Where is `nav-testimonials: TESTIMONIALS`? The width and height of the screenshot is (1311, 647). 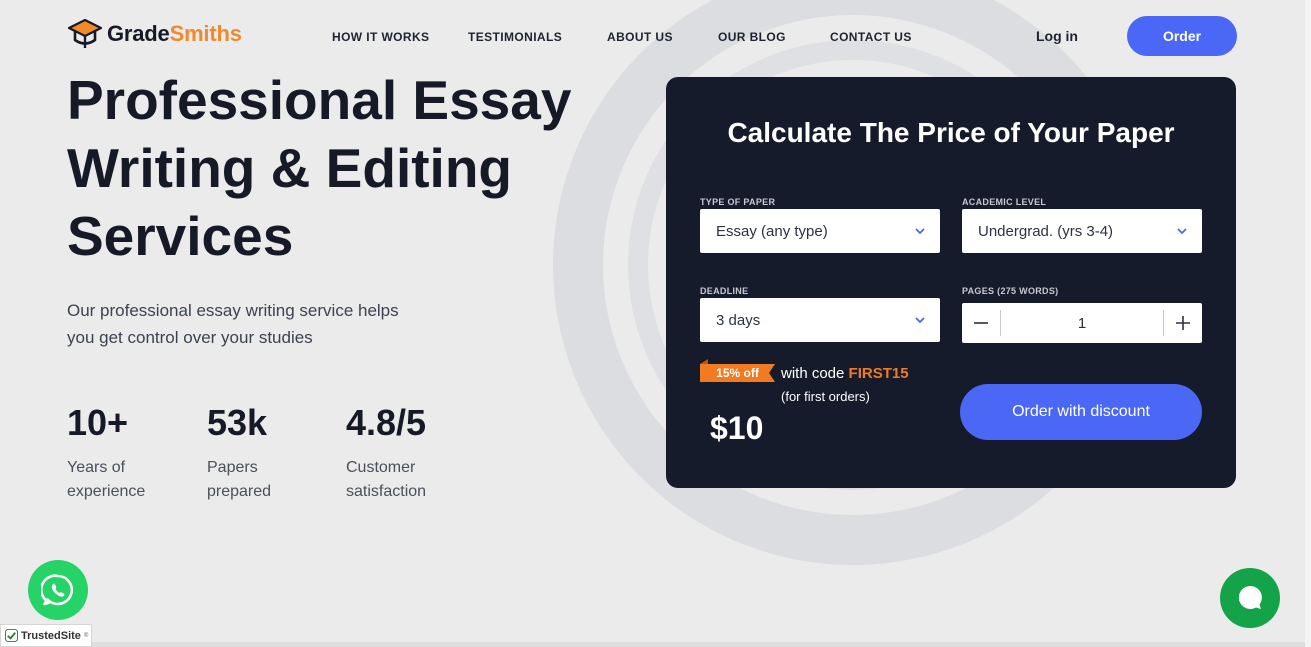 nav-testimonials: TESTIMONIALS is located at coordinates (515, 37).